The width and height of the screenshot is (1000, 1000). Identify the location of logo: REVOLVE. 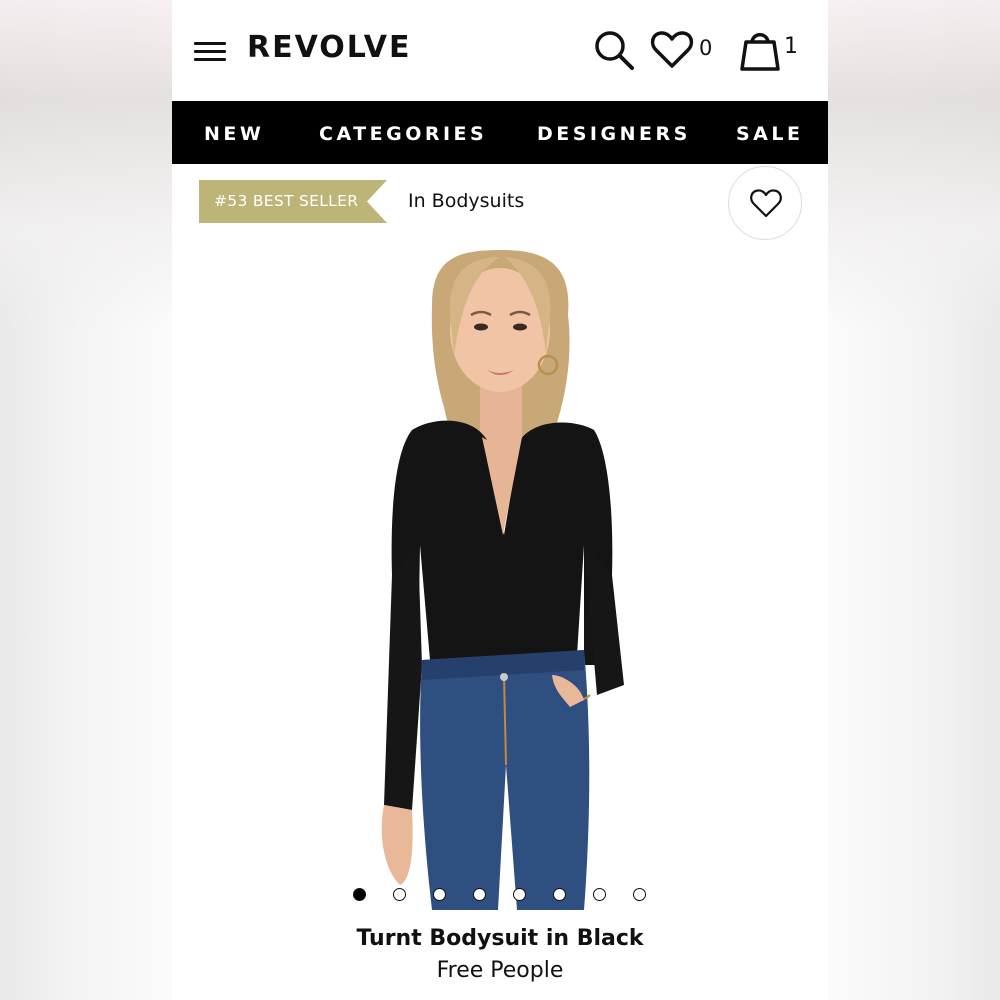
(329, 47).